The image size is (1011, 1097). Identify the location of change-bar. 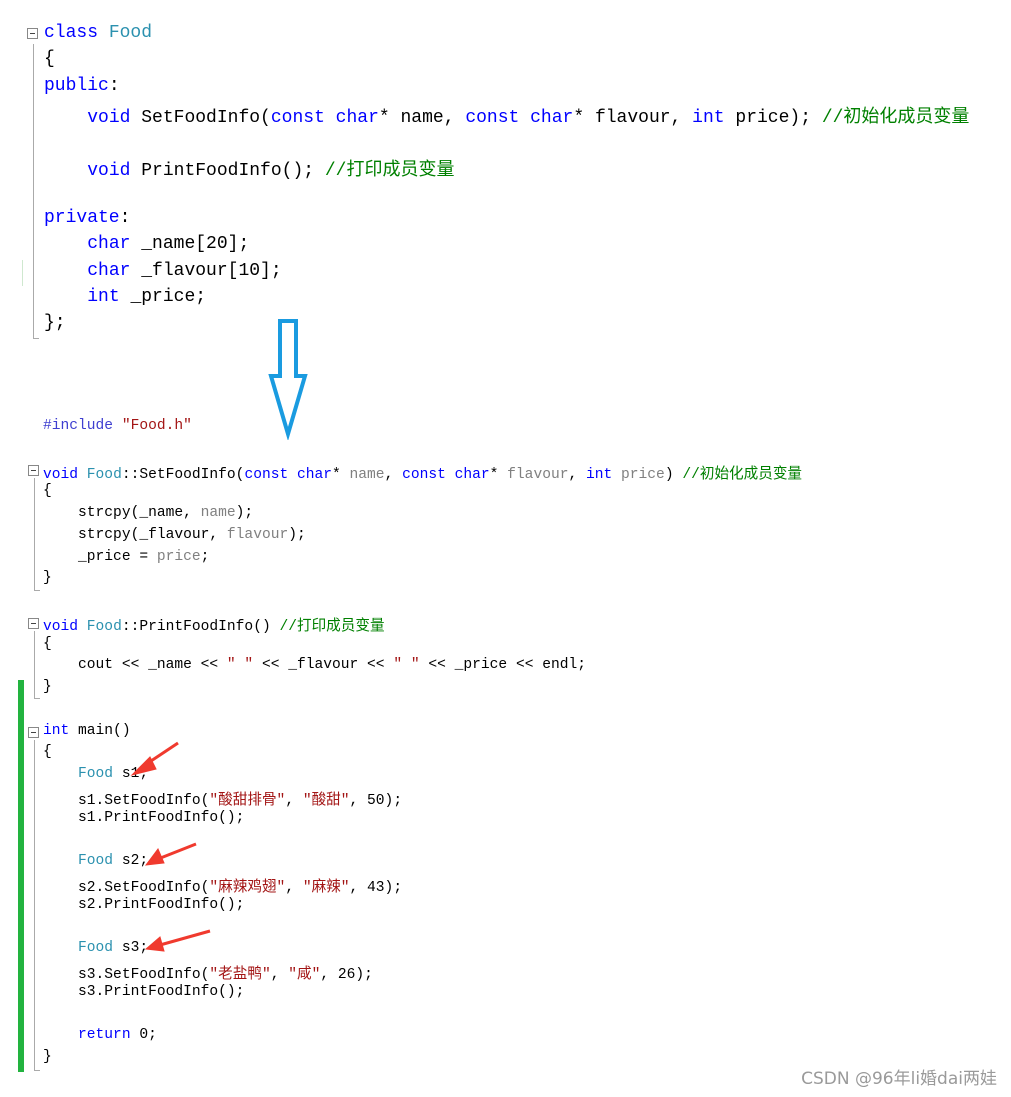
(21, 876).